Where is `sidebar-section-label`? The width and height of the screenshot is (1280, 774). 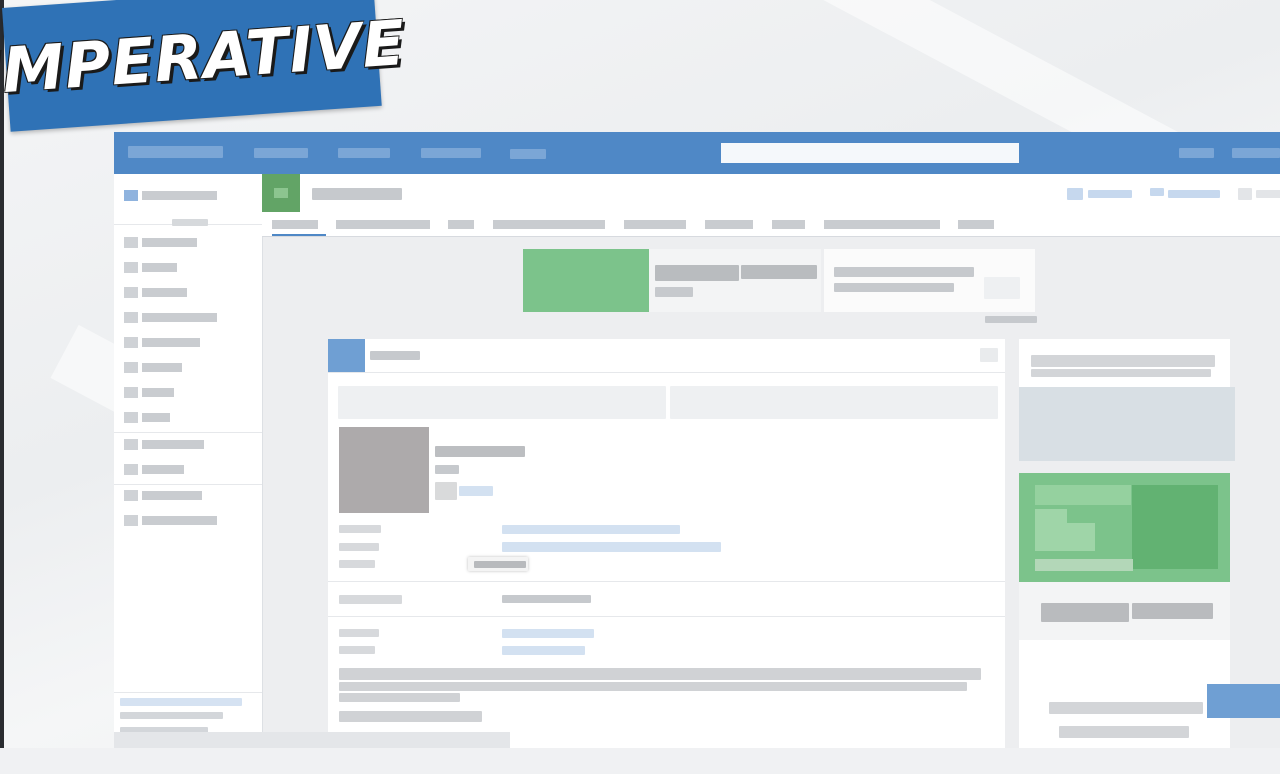
sidebar-section-label is located at coordinates (190, 222).